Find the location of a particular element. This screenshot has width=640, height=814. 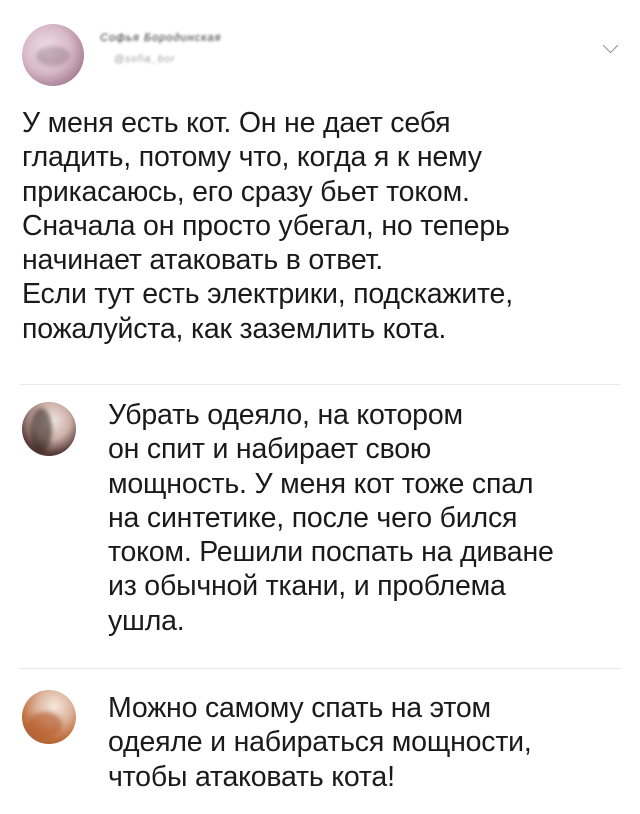

author-avatar is located at coordinates (53, 55).